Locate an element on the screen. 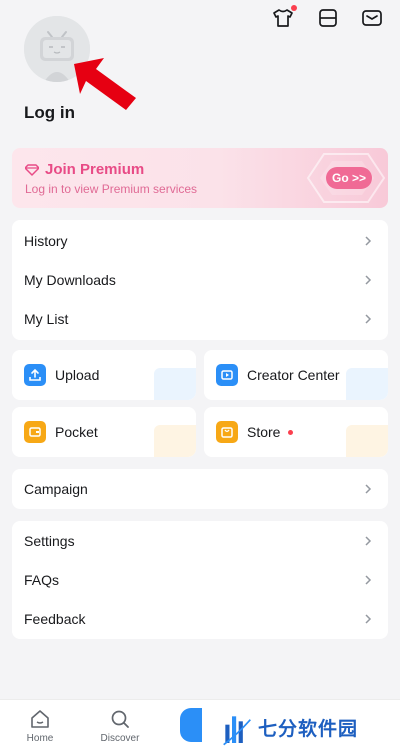  list-item-downloads: My Downloads is located at coordinates (200, 279).